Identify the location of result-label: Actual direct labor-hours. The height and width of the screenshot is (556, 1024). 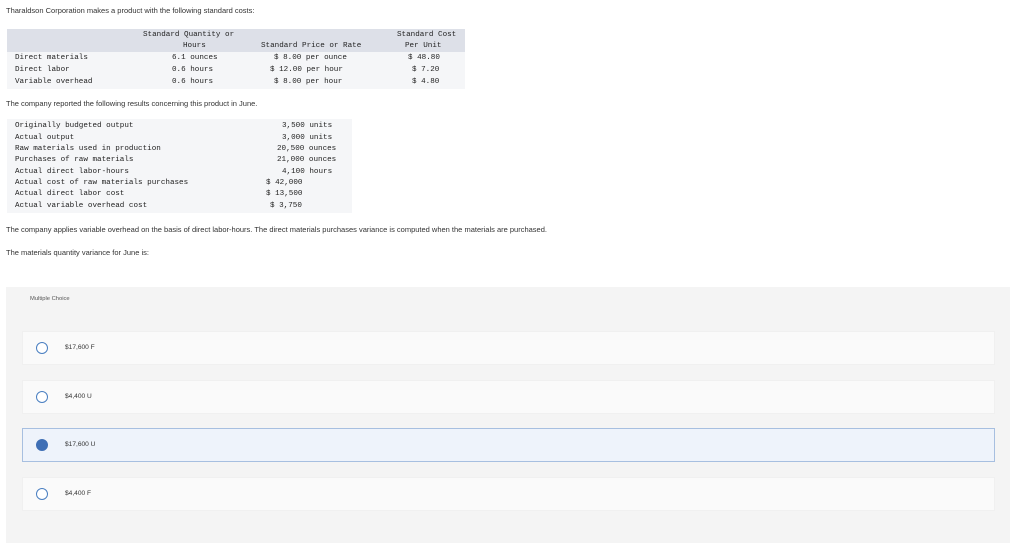
(72, 172).